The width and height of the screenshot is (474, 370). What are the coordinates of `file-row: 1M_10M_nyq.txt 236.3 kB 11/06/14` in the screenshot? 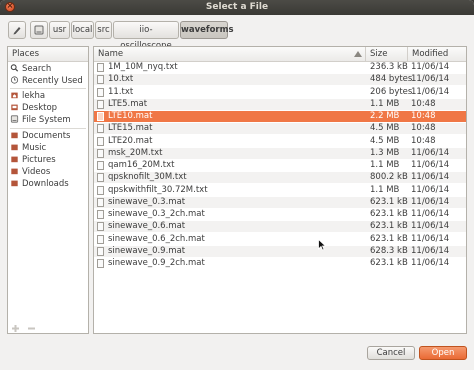 It's located at (280, 67).